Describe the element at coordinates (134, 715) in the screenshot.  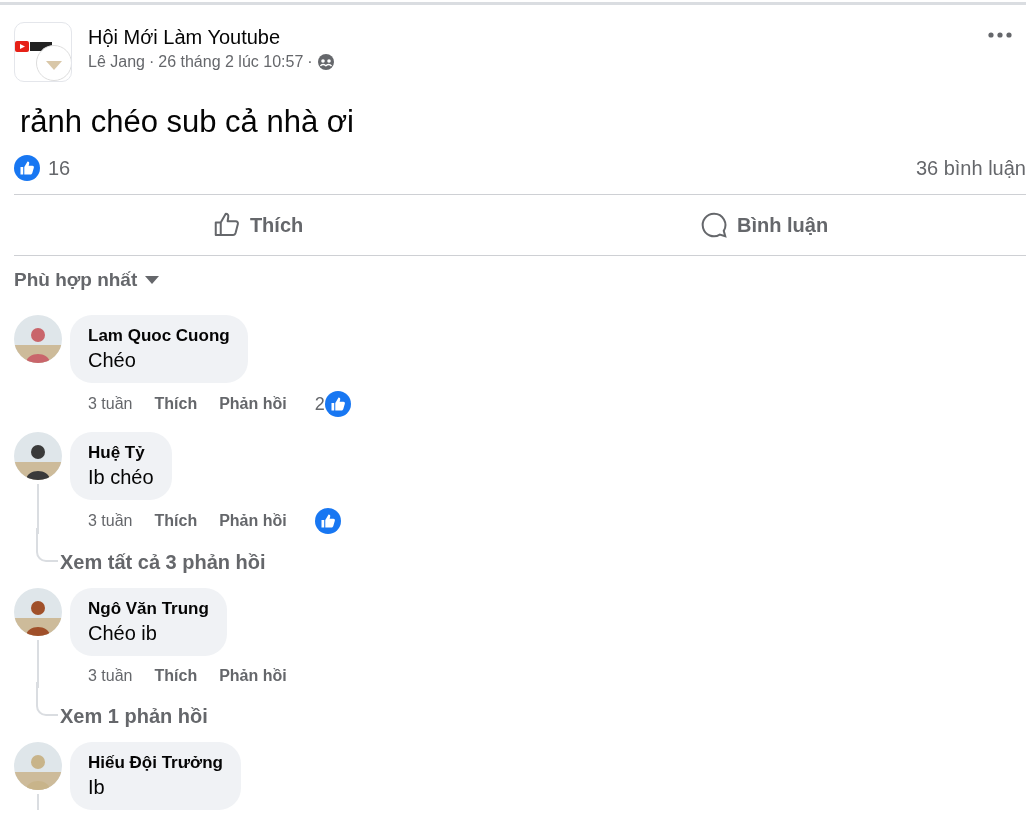
I see `view-replies-link: Xem 1 phản hồi` at that location.